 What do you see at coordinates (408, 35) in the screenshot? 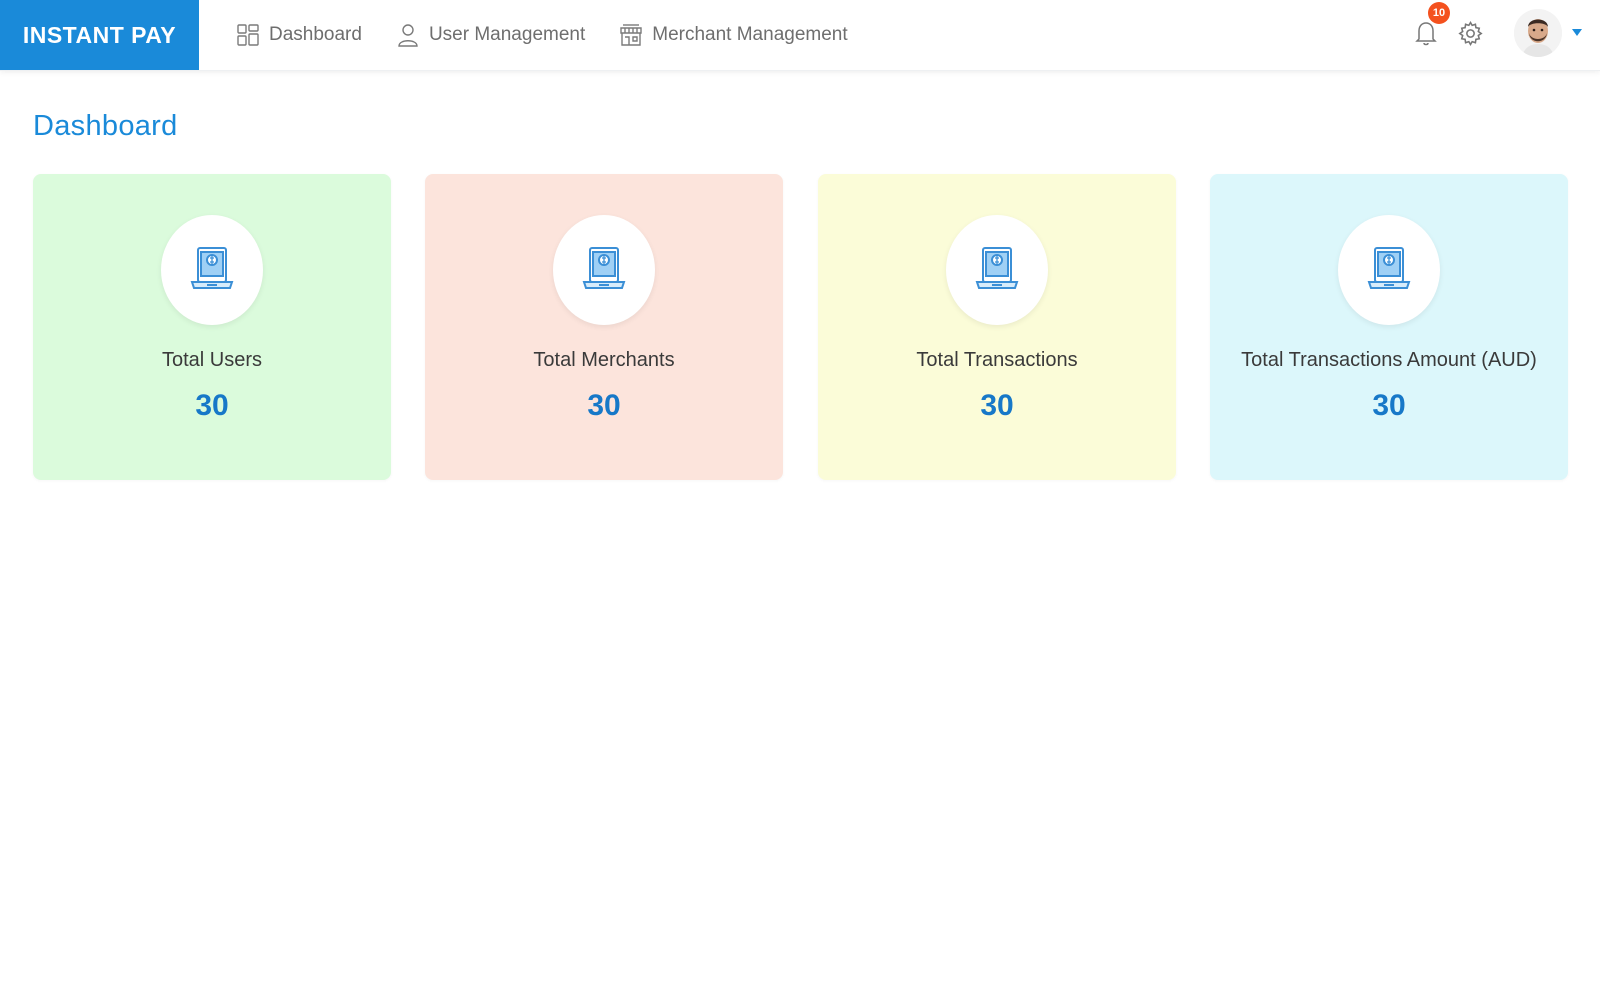
I see `user-icon` at bounding box center [408, 35].